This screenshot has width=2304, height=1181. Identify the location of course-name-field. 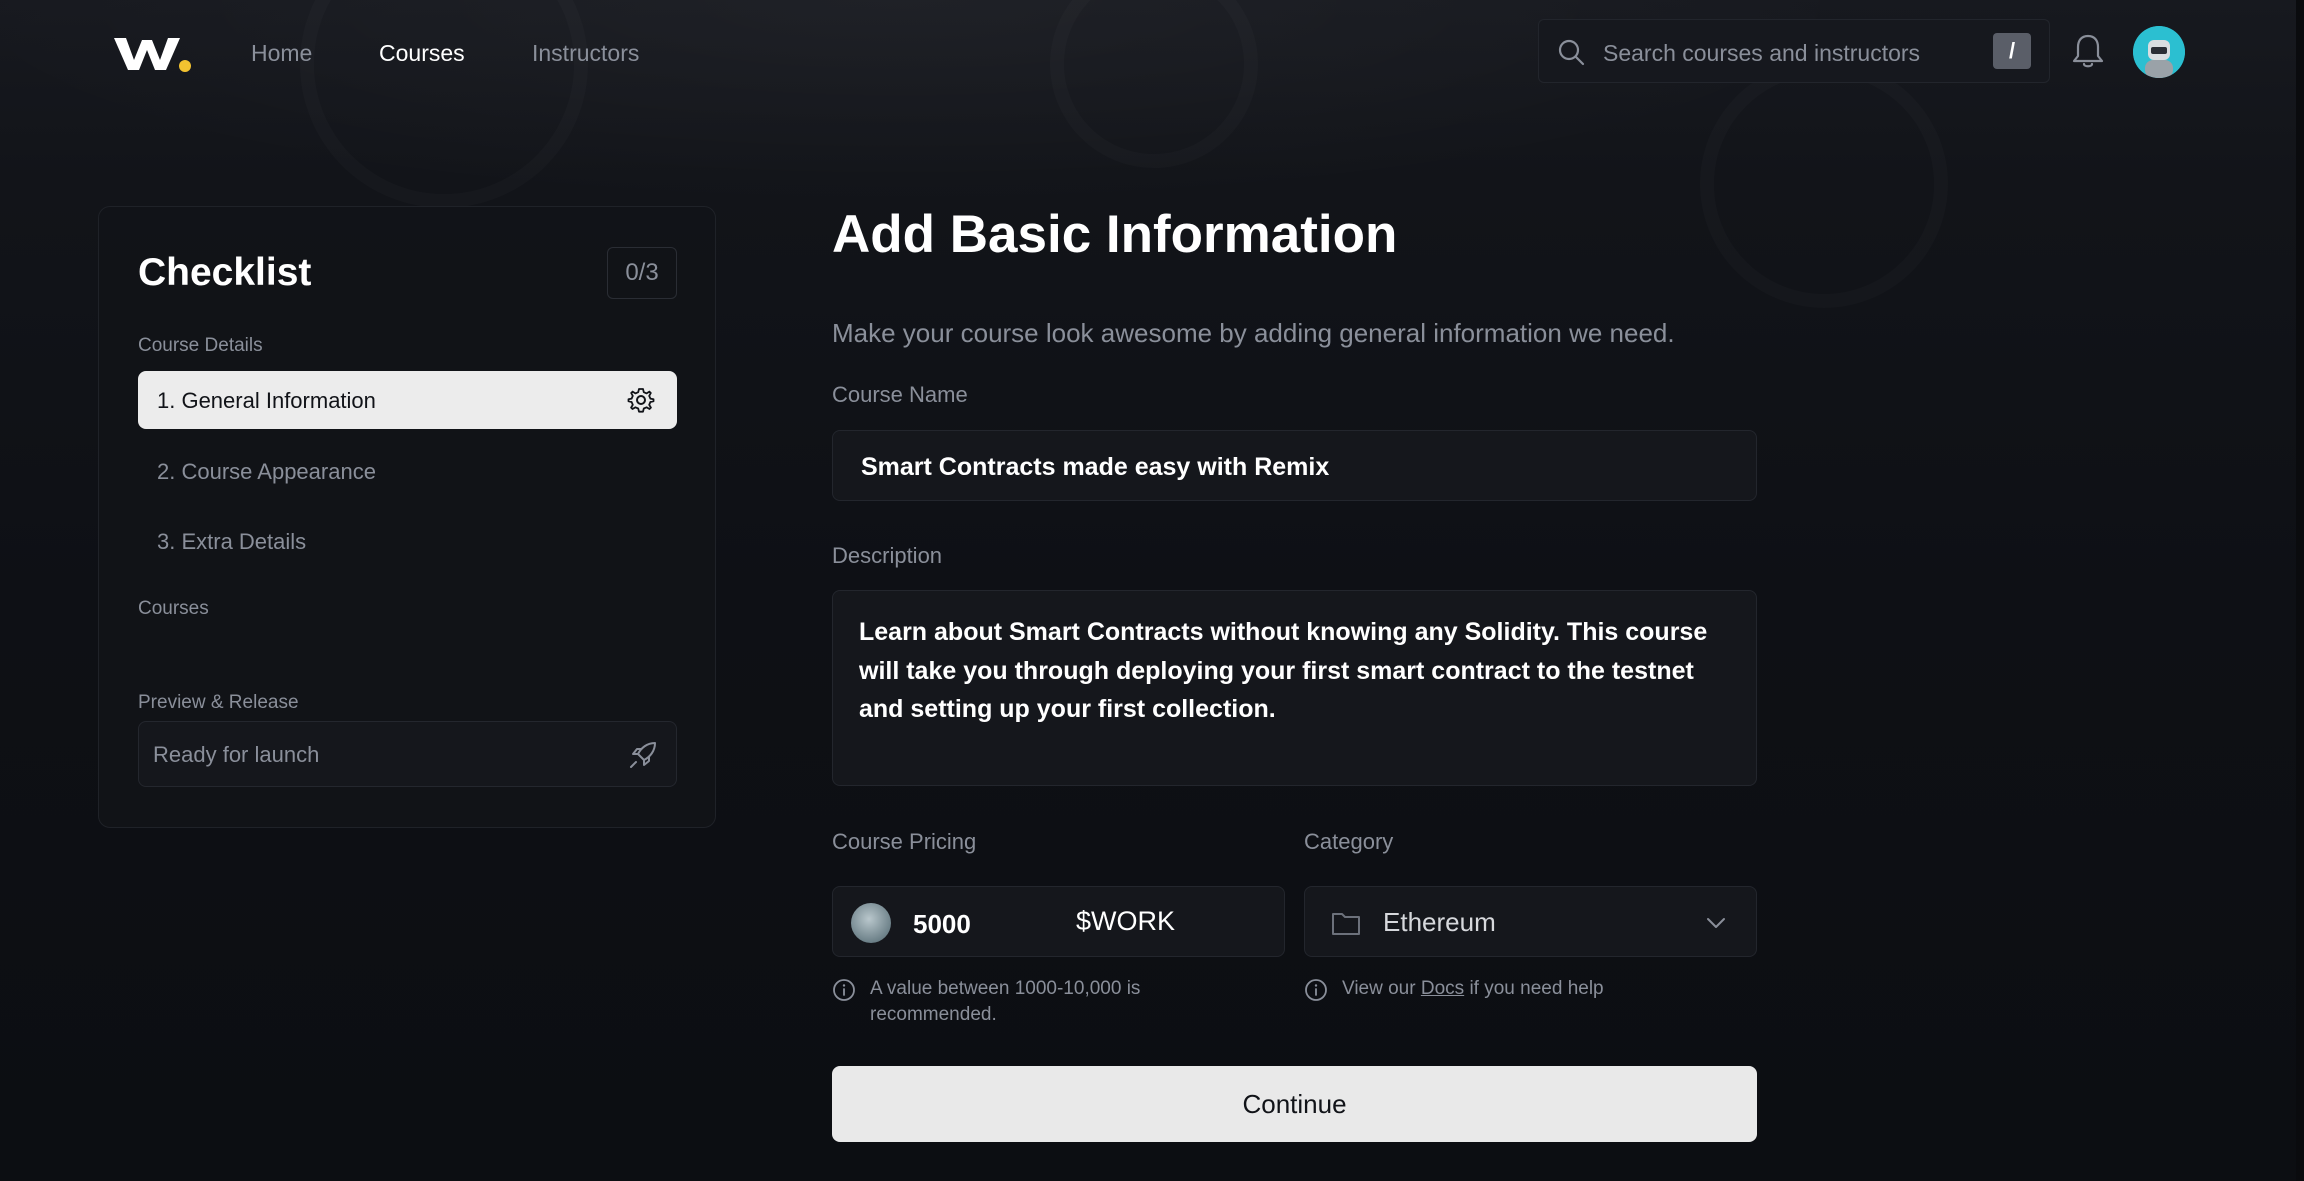
(1294, 465).